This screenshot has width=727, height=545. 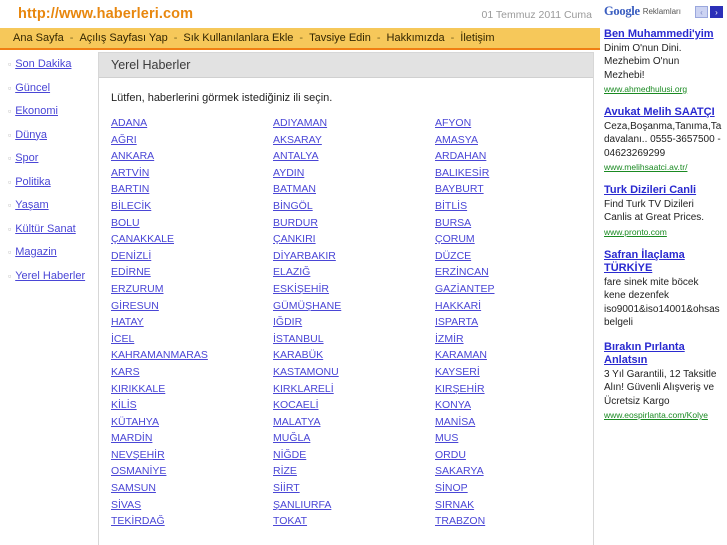 What do you see at coordinates (192, 156) in the screenshot?
I see `city-link: ANKARA` at bounding box center [192, 156].